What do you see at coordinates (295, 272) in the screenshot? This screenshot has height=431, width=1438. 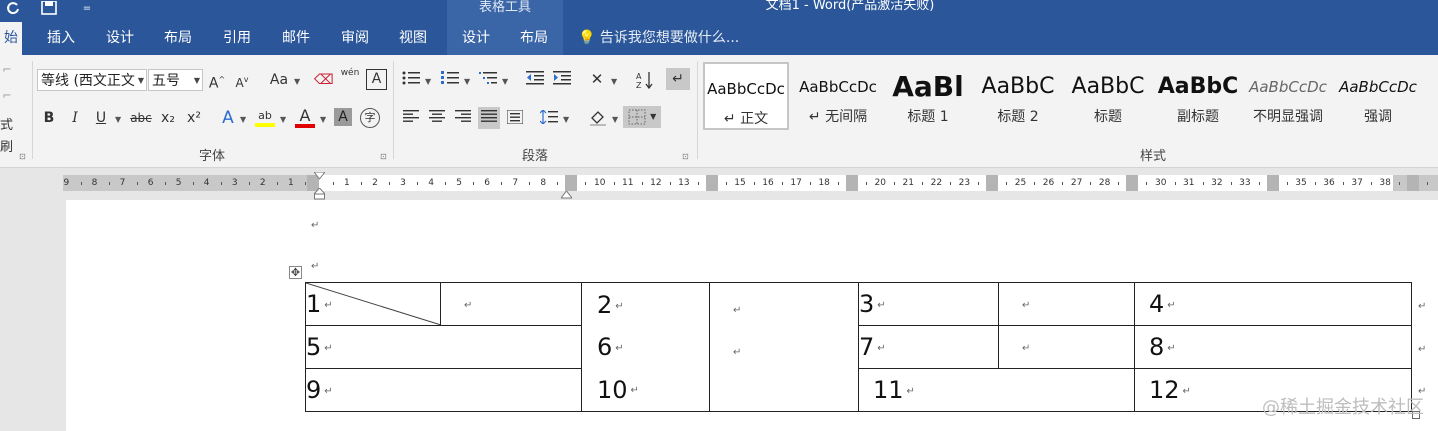 I see `table-move-handle-icon: ✥` at bounding box center [295, 272].